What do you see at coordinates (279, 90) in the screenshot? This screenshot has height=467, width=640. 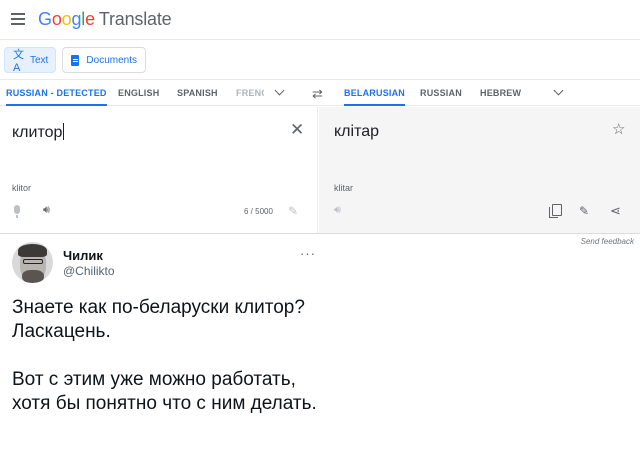 I see `source-lang-more-chevron-icon` at bounding box center [279, 90].